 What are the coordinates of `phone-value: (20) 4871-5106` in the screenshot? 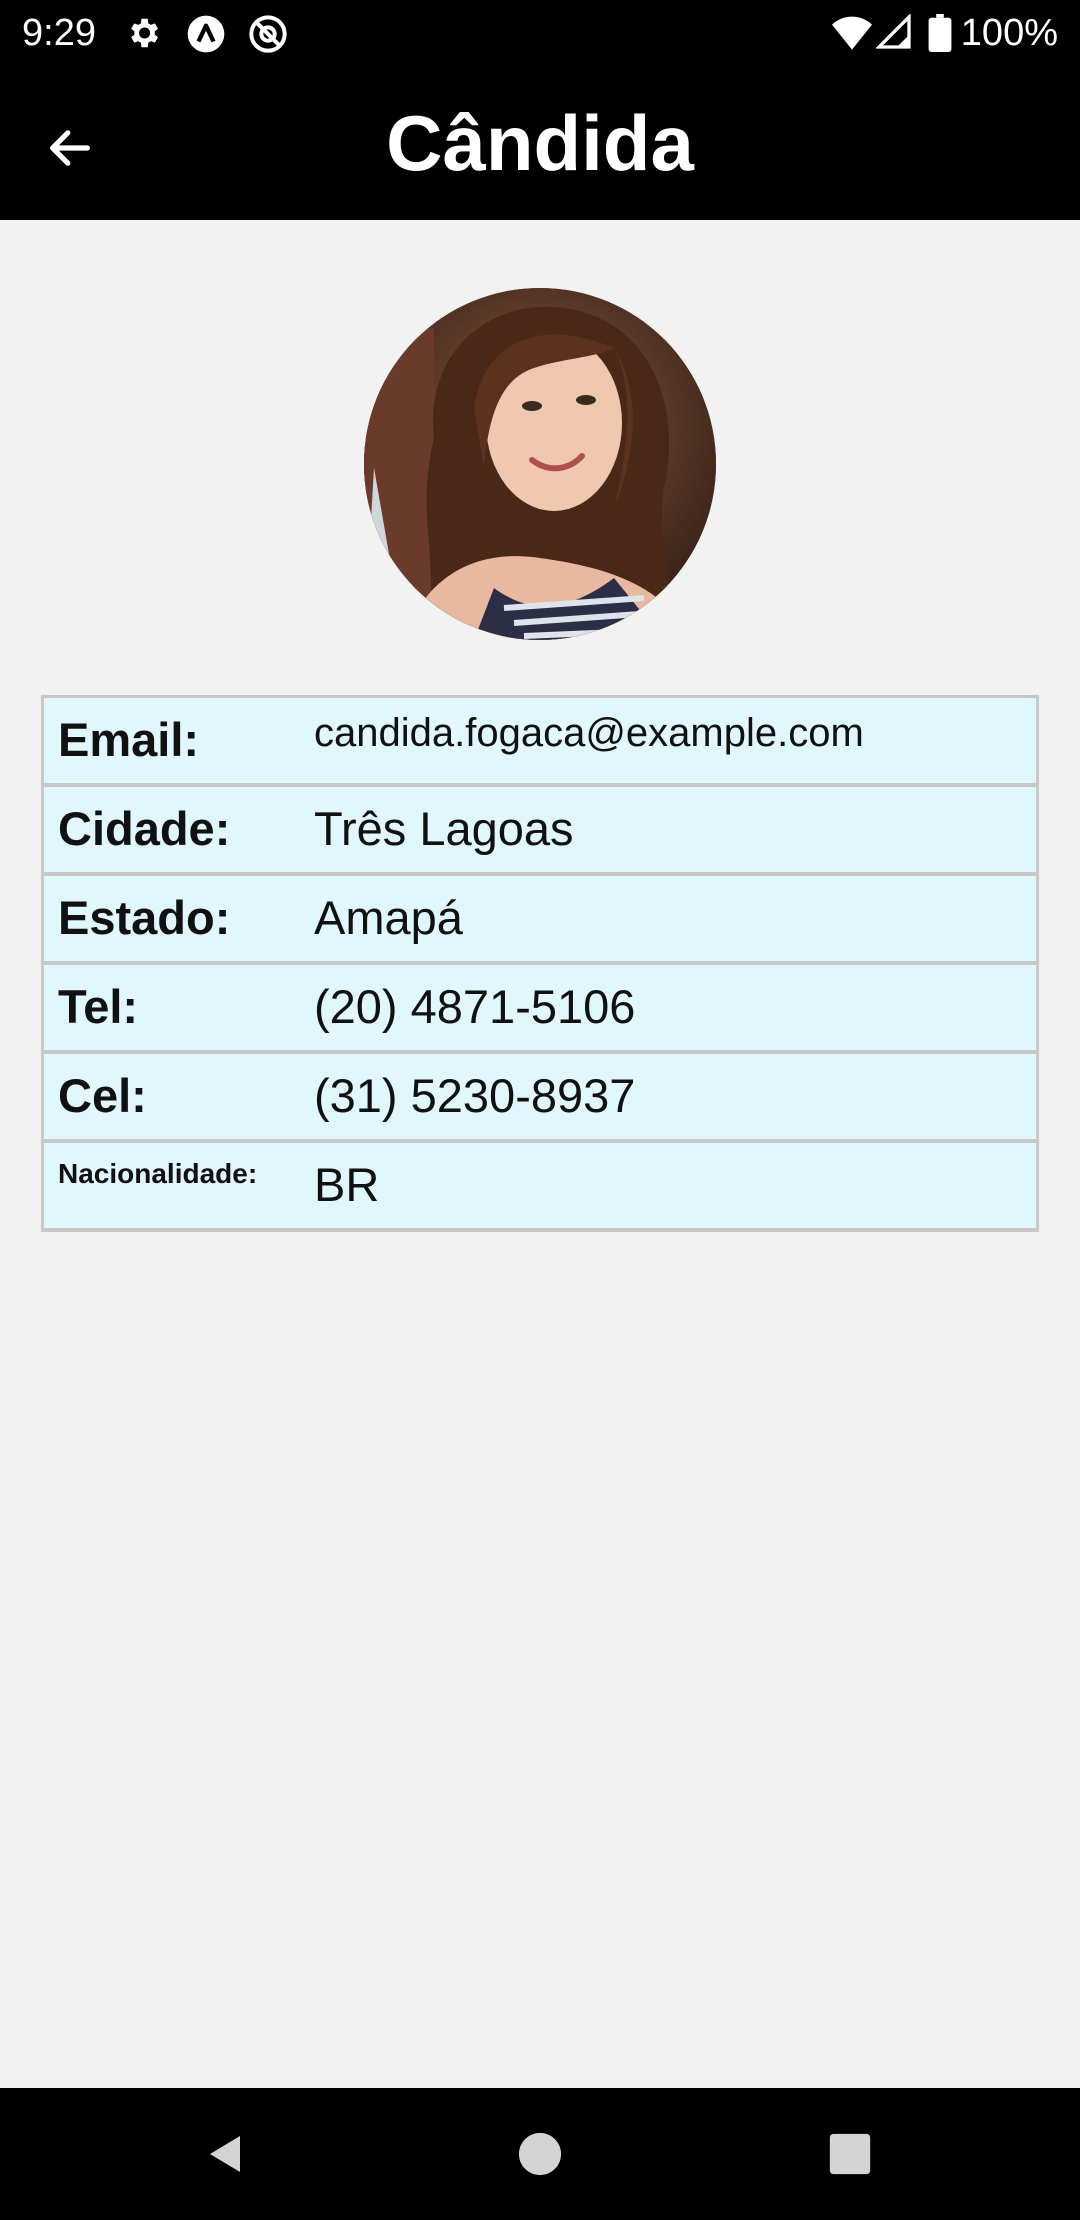 It's located at (475, 1006).